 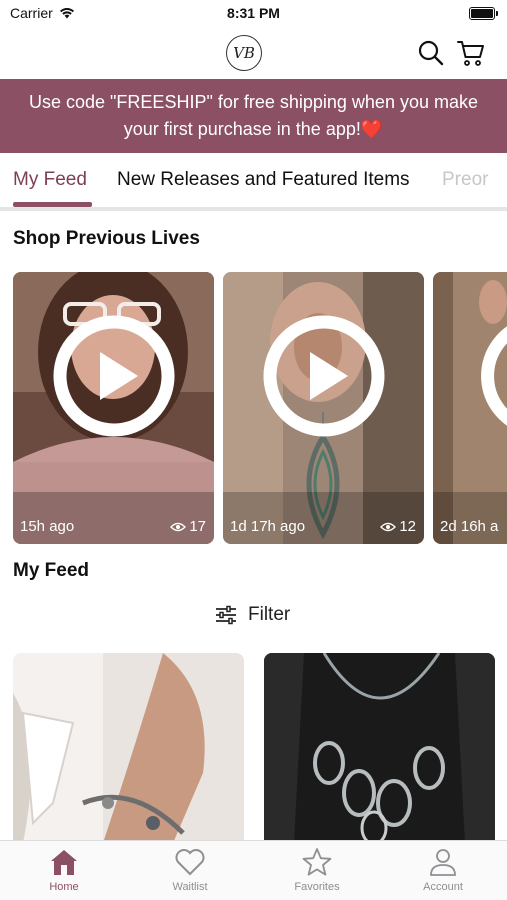 I want to click on view-count-value: 17, so click(x=197, y=526).